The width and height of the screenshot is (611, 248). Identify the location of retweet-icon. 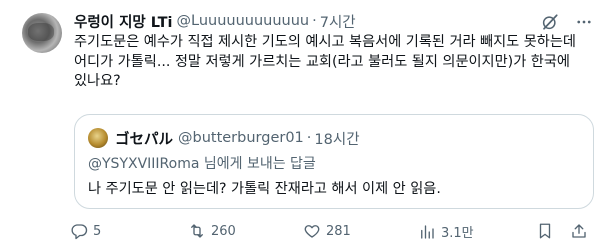
(197, 231).